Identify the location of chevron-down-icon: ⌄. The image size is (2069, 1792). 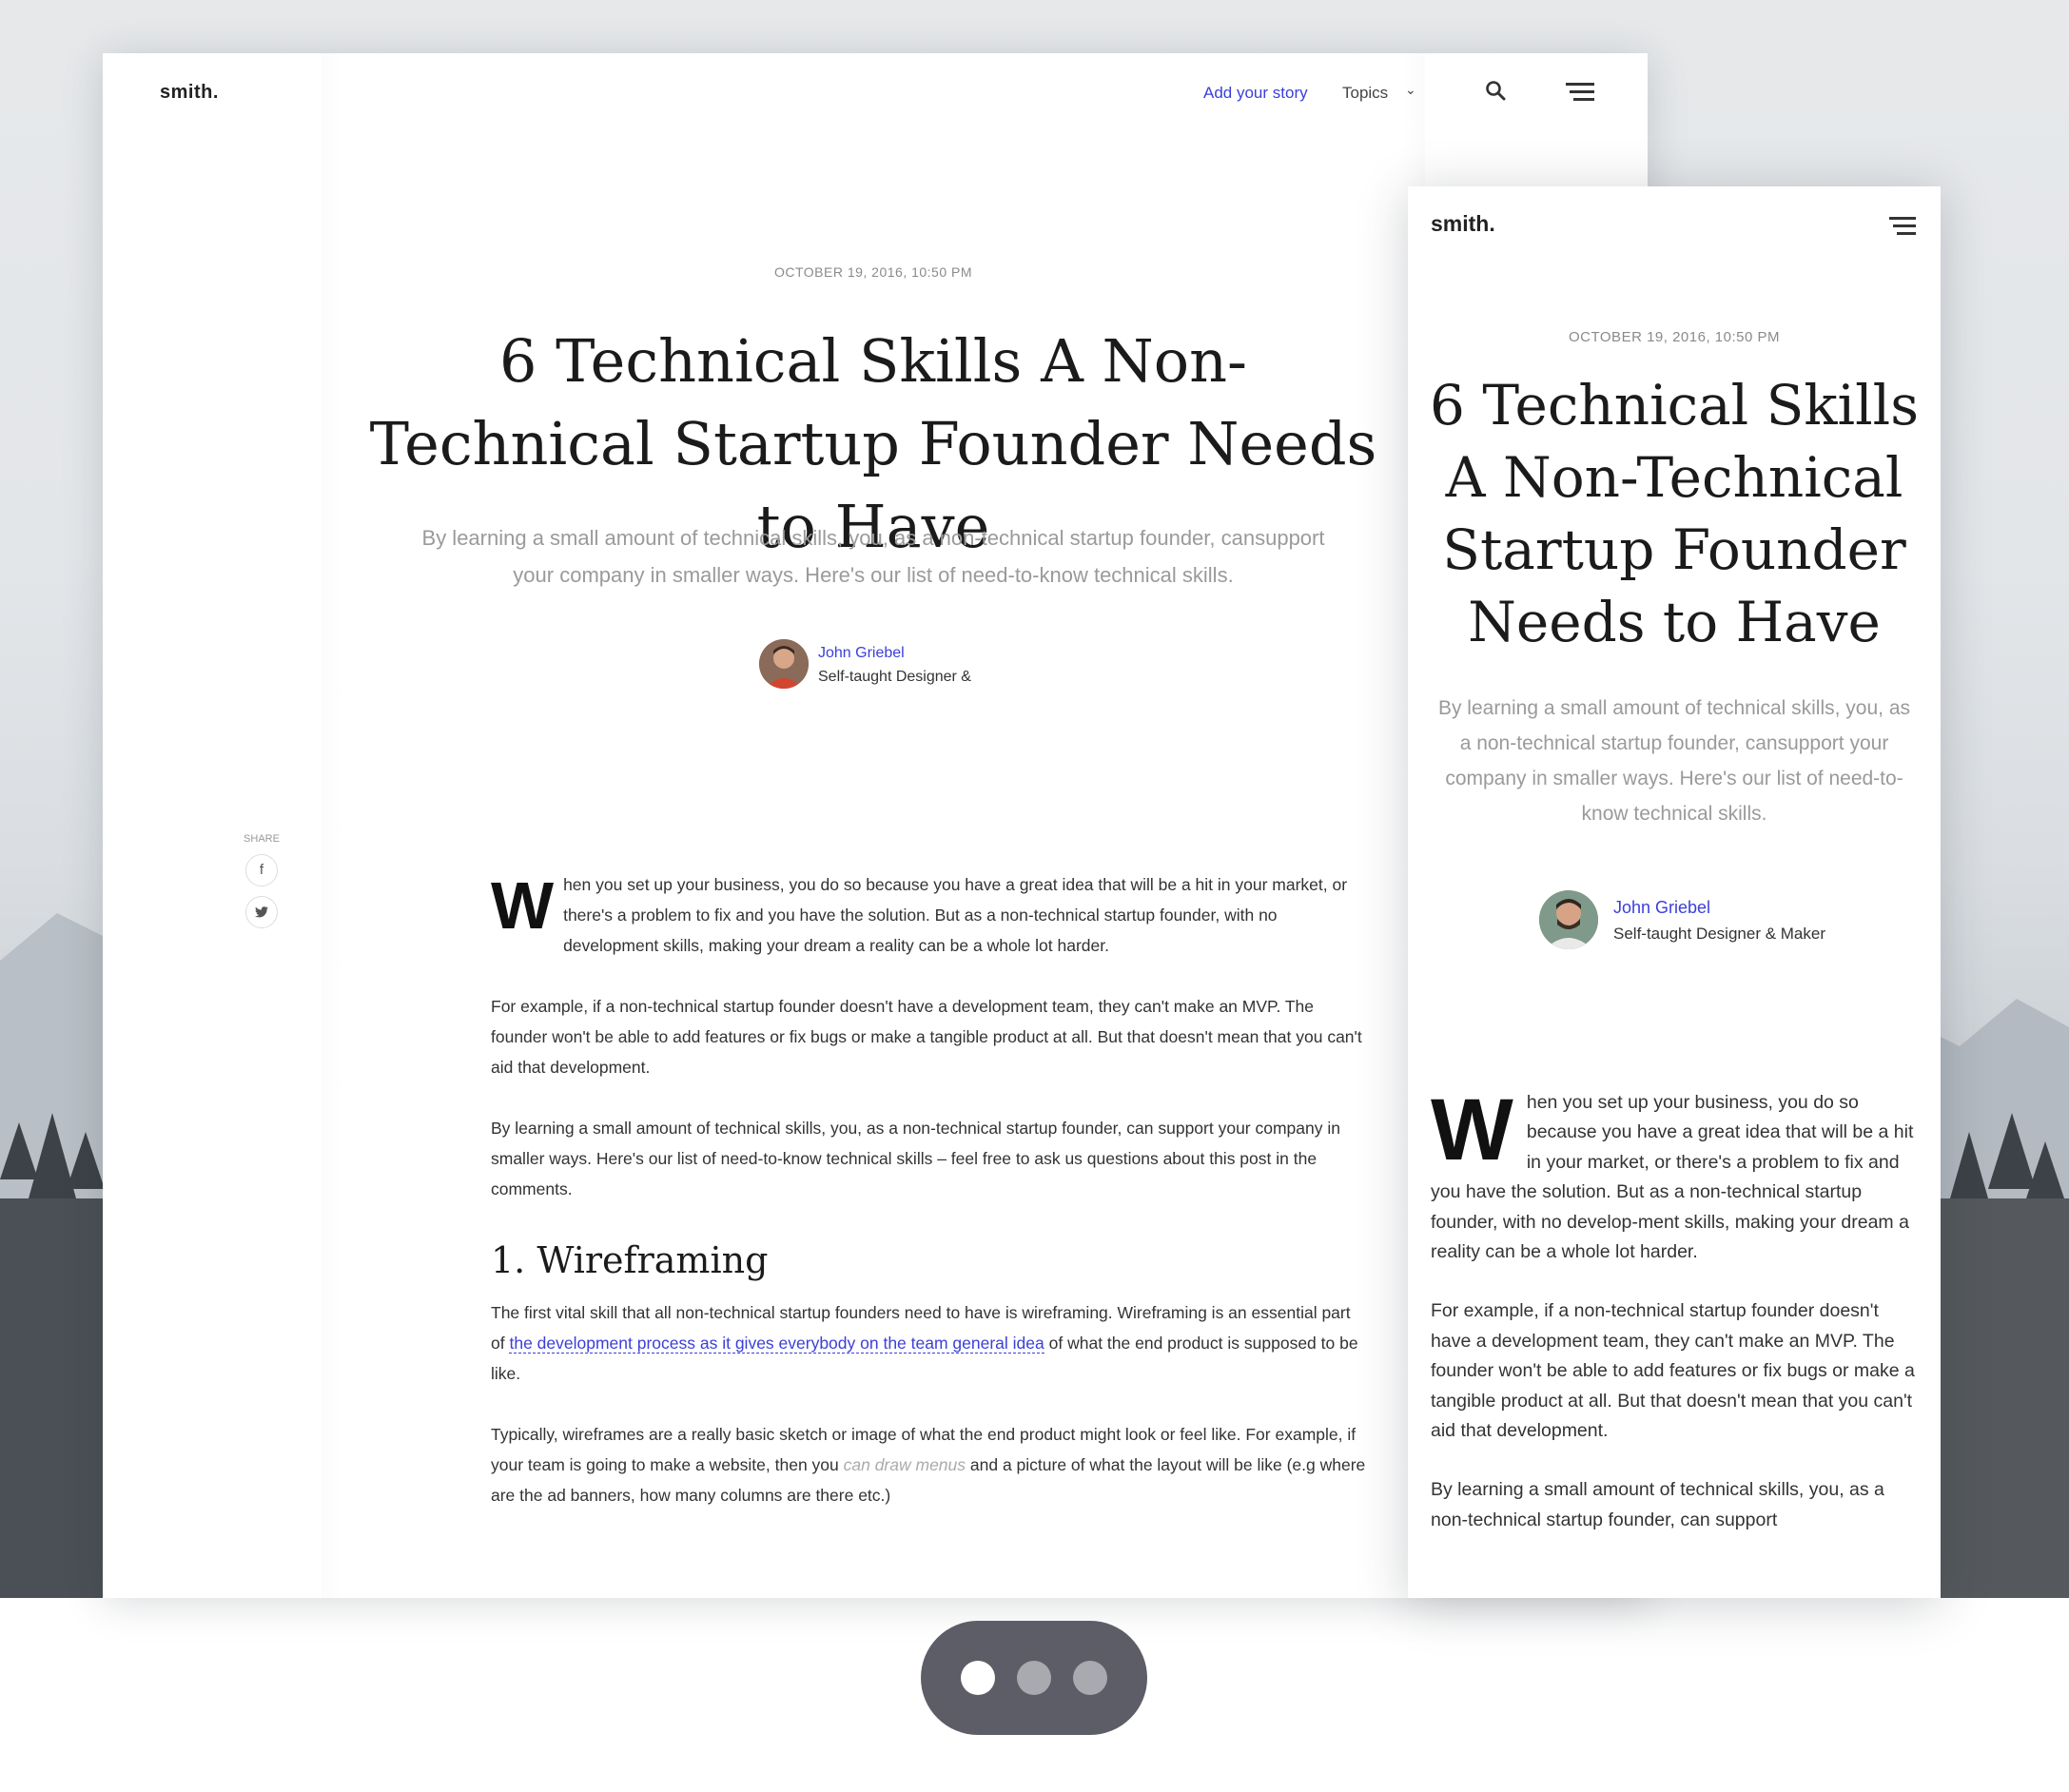
(1410, 90).